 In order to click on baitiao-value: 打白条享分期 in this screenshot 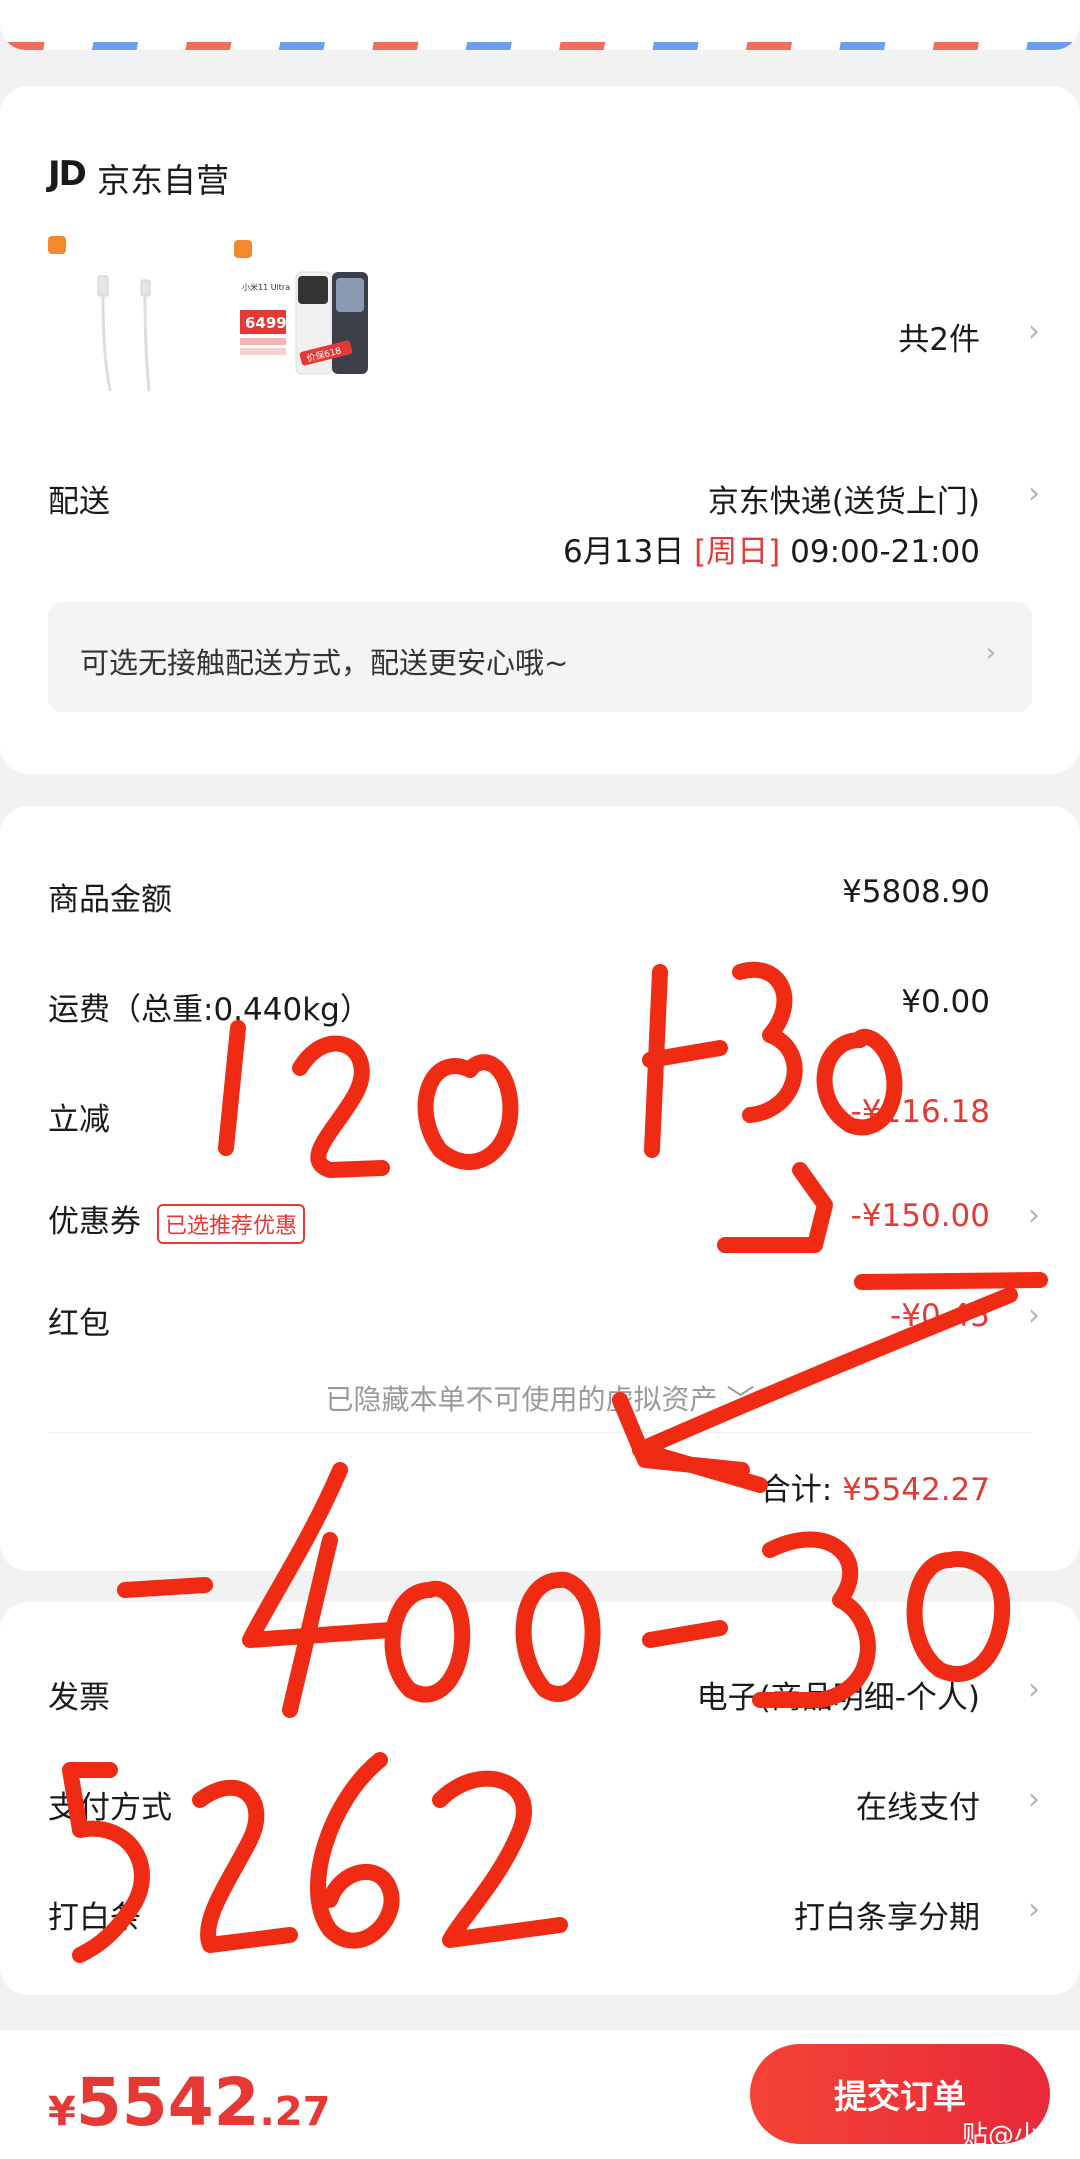, I will do `click(887, 1914)`.